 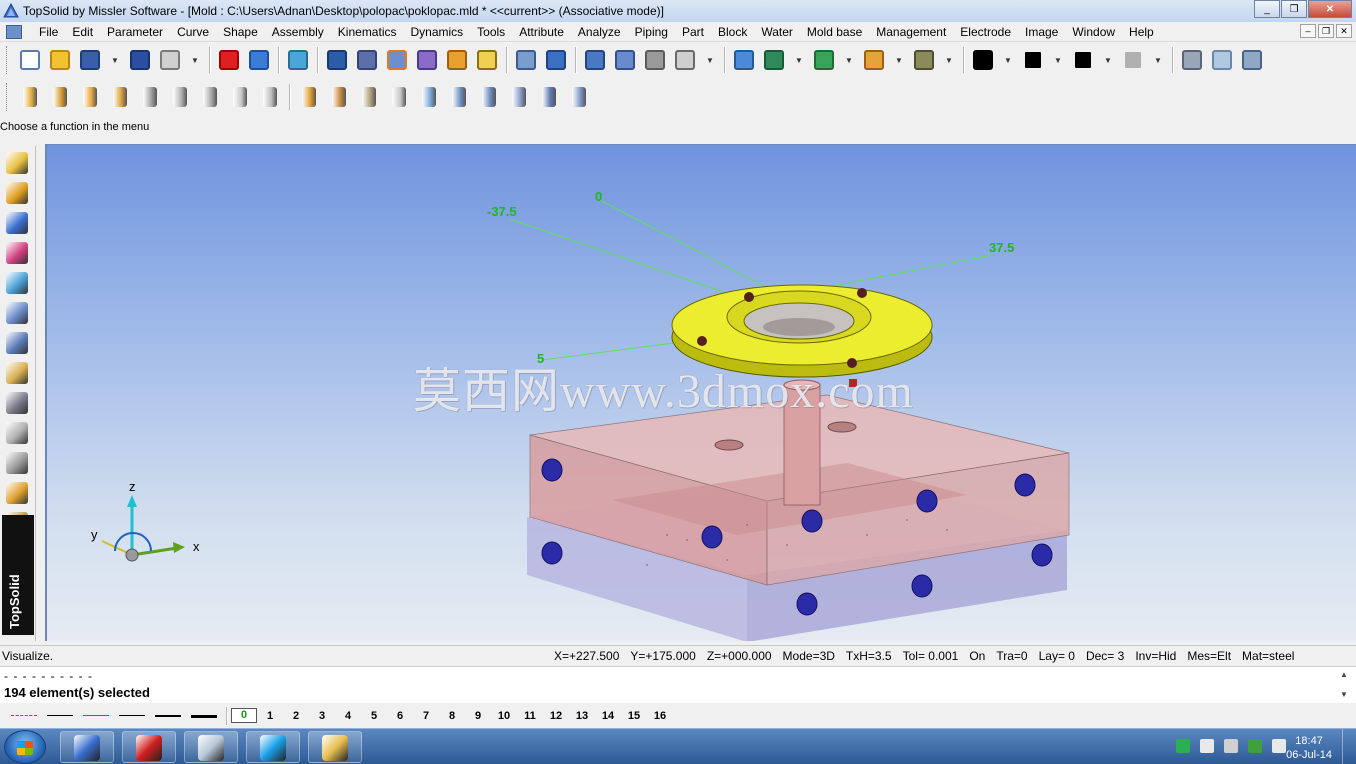 What do you see at coordinates (339, 97) in the screenshot?
I see `gear-button` at bounding box center [339, 97].